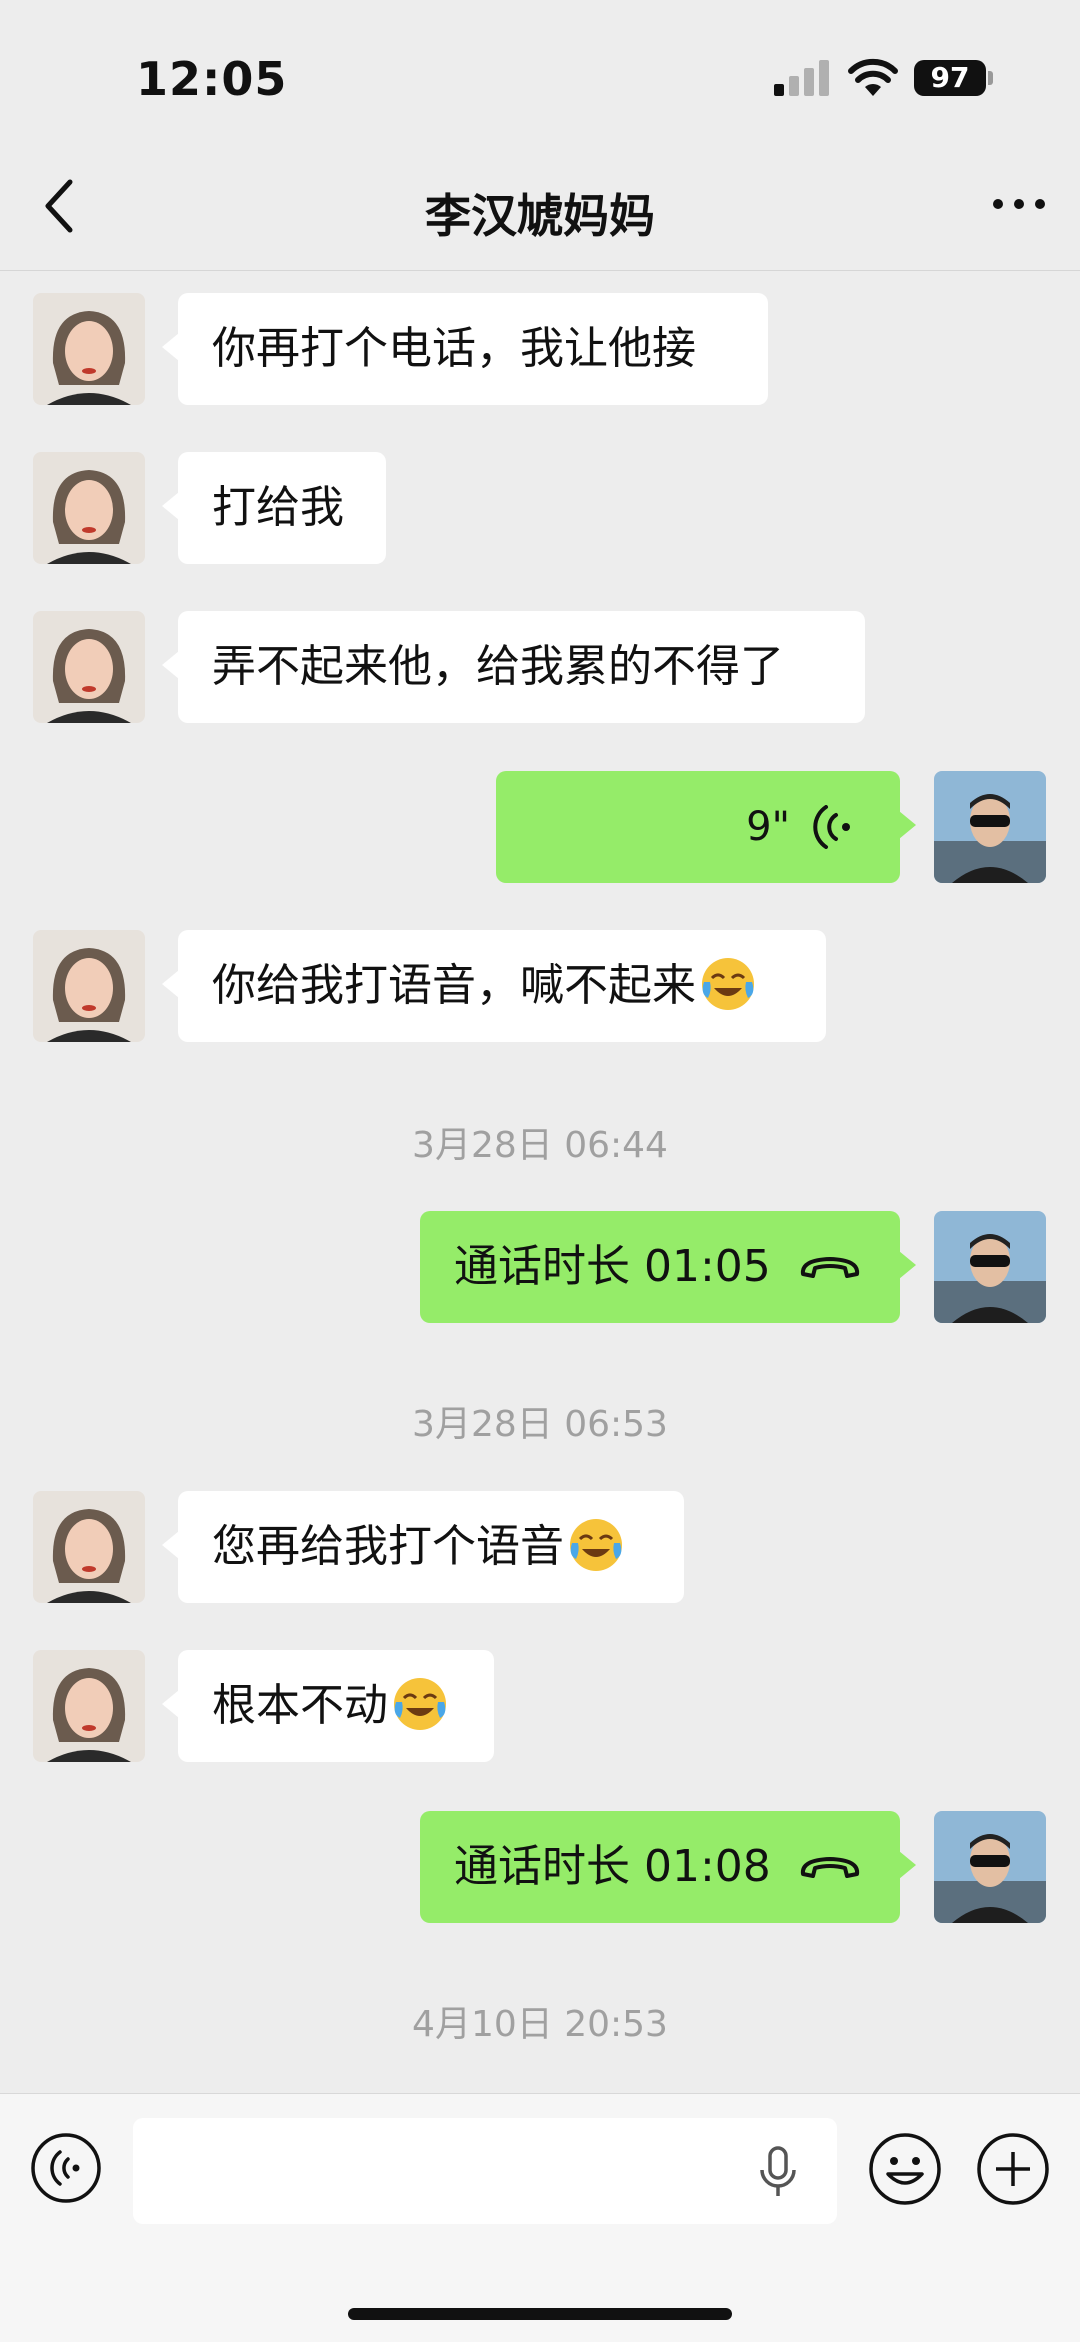 This screenshot has height=2342, width=1080. I want to click on call-duration-text: 通话时长 01:08, so click(612, 1866).